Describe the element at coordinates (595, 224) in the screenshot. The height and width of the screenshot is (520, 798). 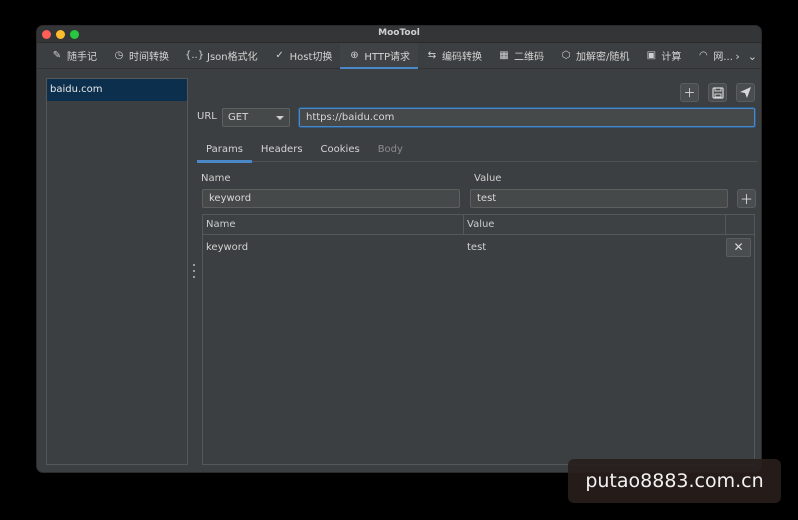
I see `column-header-value: Value` at that location.